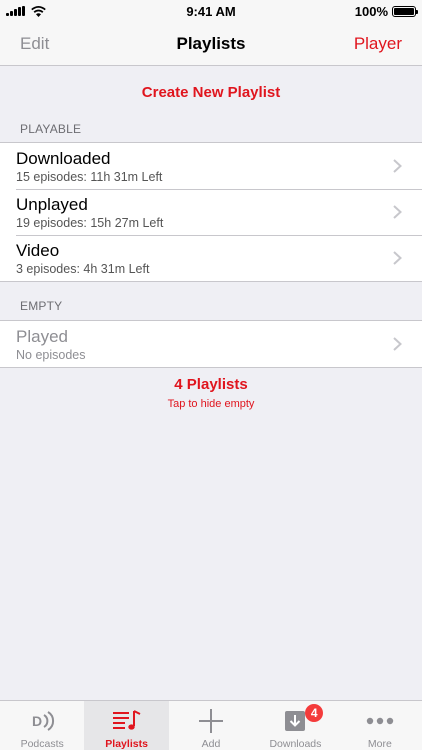 Image resolution: width=422 pixels, height=750 pixels. What do you see at coordinates (295, 720) in the screenshot?
I see `downloads-icon` at bounding box center [295, 720].